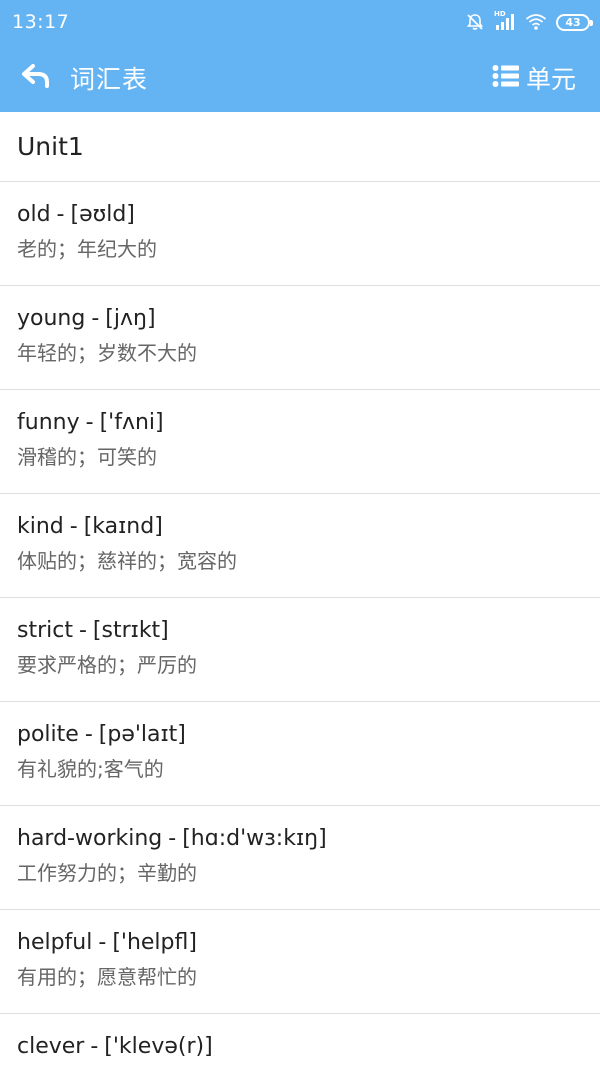 The image size is (600, 1067). I want to click on back-arrow-icon, so click(36, 78).